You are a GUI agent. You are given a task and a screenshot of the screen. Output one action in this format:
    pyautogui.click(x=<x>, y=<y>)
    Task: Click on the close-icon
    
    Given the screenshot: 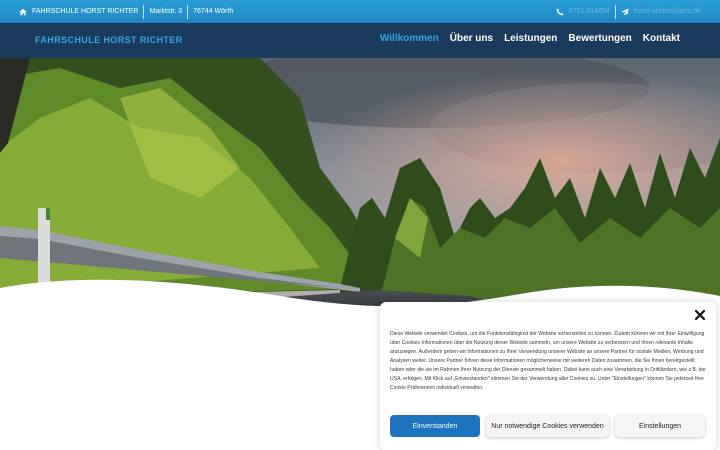 What is the action you would take?
    pyautogui.click(x=700, y=315)
    